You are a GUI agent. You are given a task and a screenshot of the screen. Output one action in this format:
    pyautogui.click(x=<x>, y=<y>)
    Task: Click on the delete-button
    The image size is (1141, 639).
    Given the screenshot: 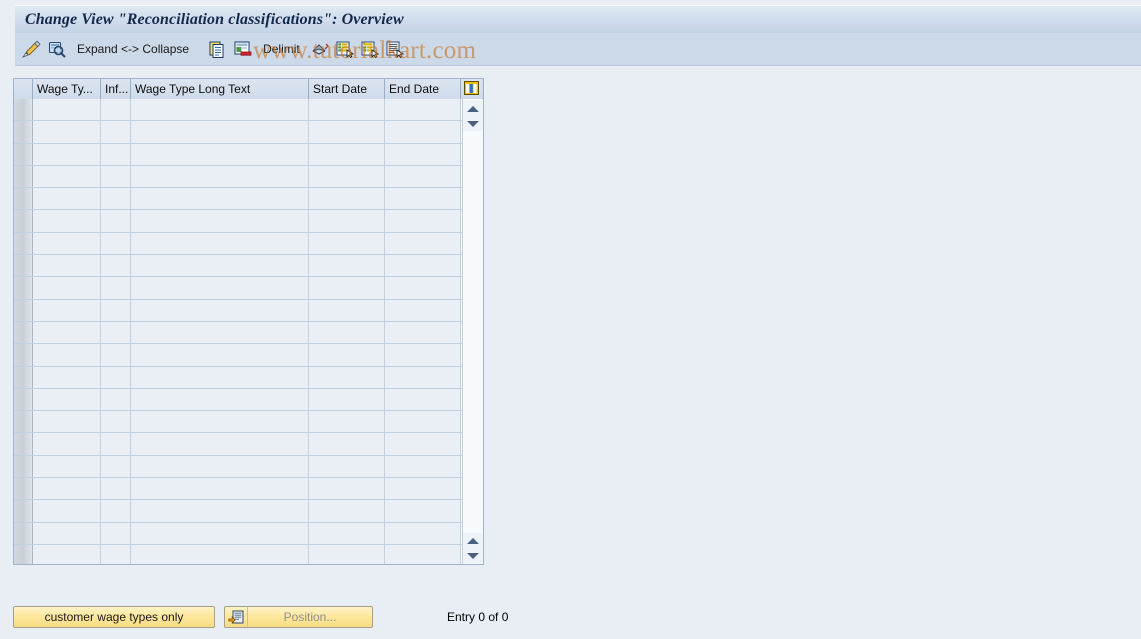 What is the action you would take?
    pyautogui.click(x=243, y=49)
    